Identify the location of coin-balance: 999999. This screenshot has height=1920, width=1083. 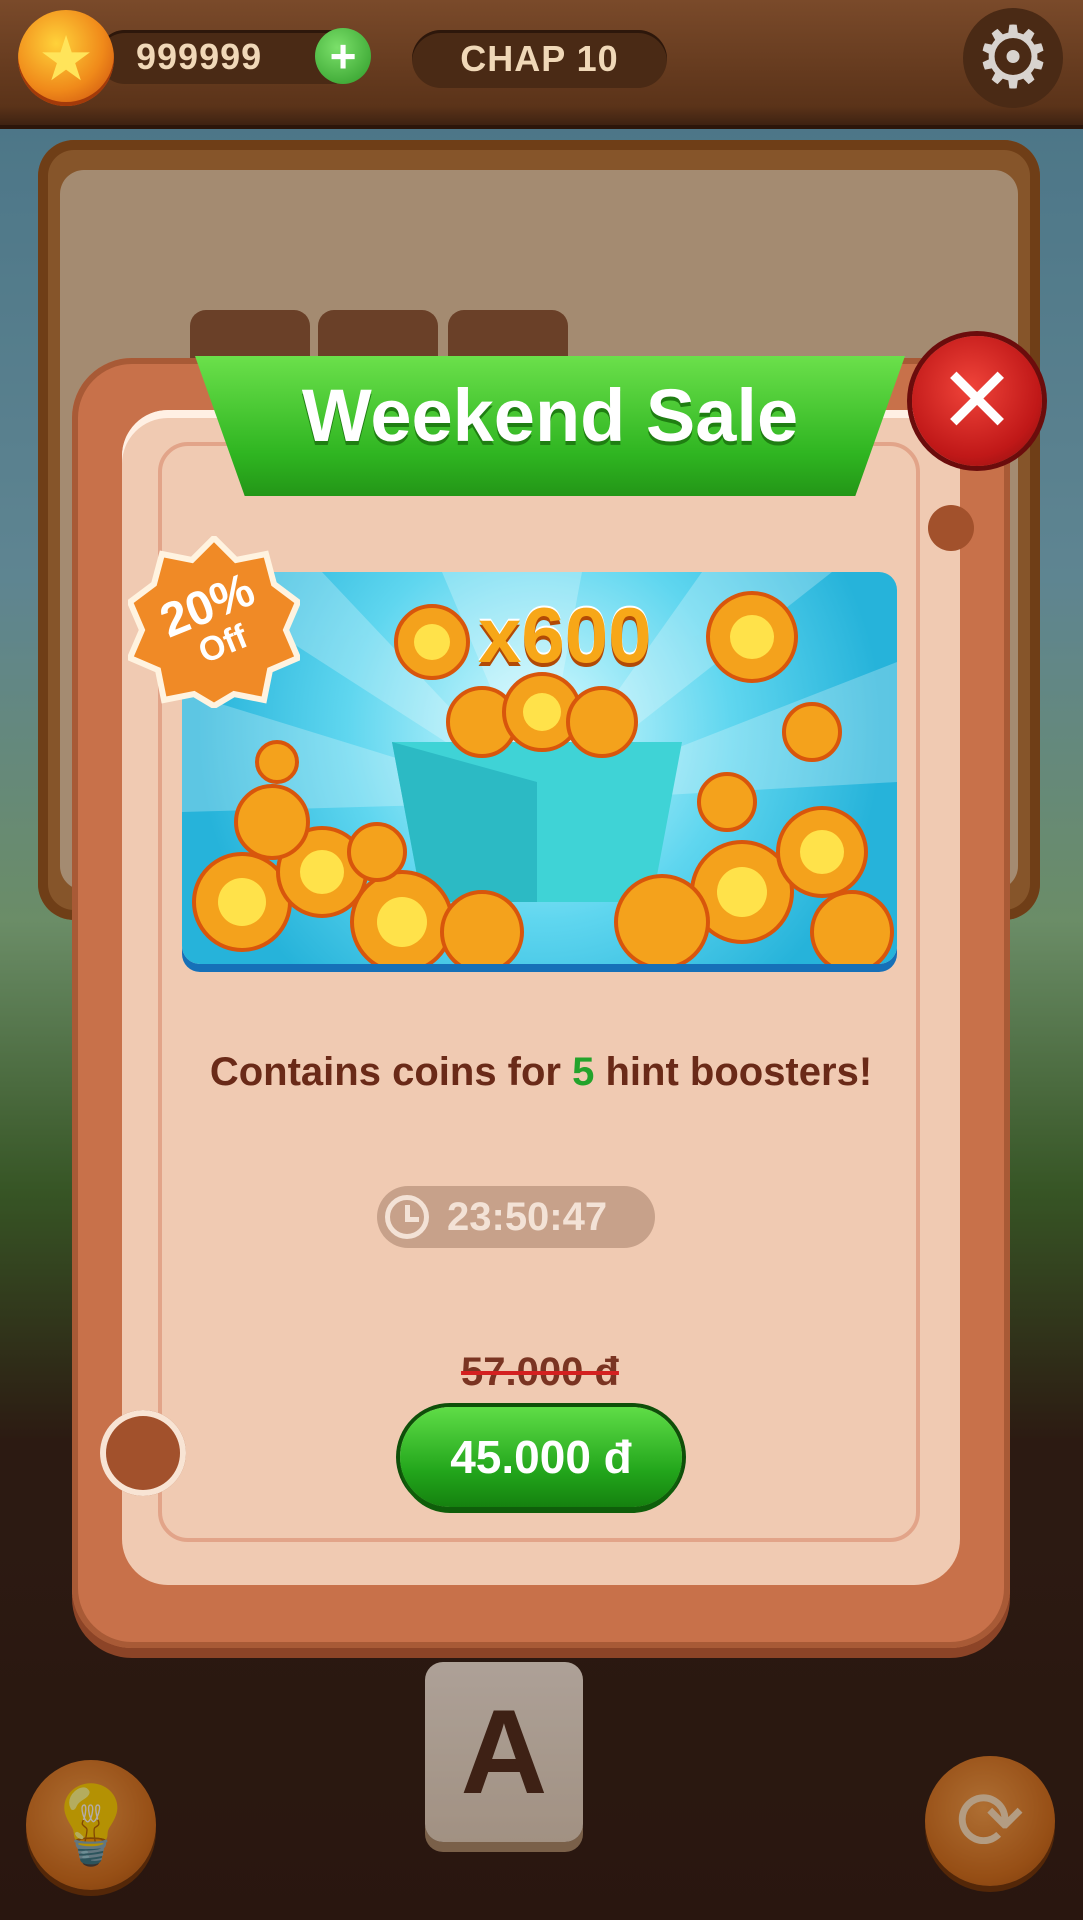
(199, 56).